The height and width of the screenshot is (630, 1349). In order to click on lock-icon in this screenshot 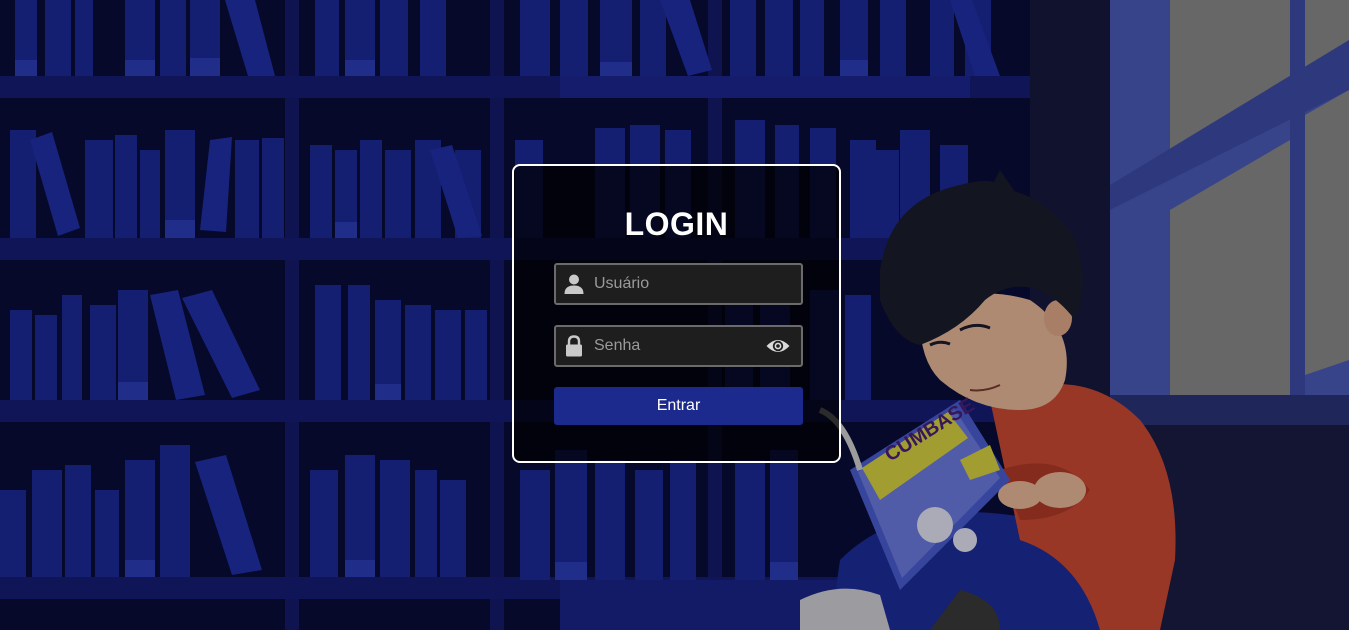, I will do `click(574, 346)`.